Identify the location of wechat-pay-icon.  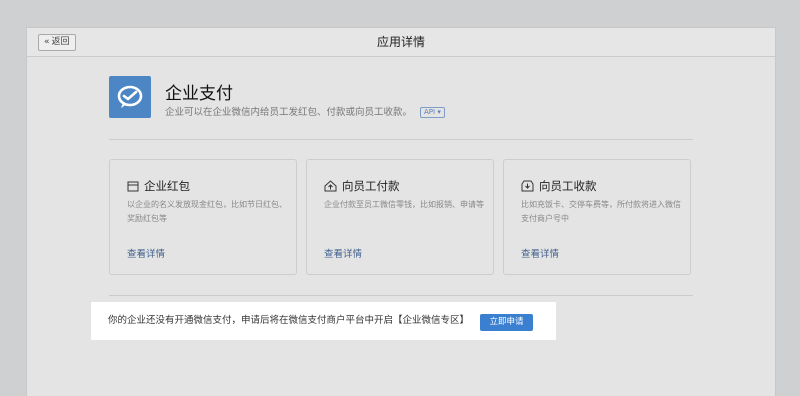
(130, 97).